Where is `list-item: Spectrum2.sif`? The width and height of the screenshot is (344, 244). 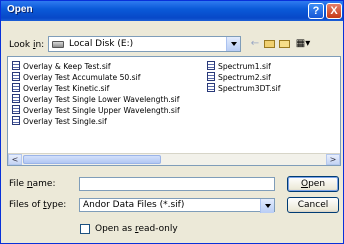
list-item: Spectrum2.sif is located at coordinates (243, 77).